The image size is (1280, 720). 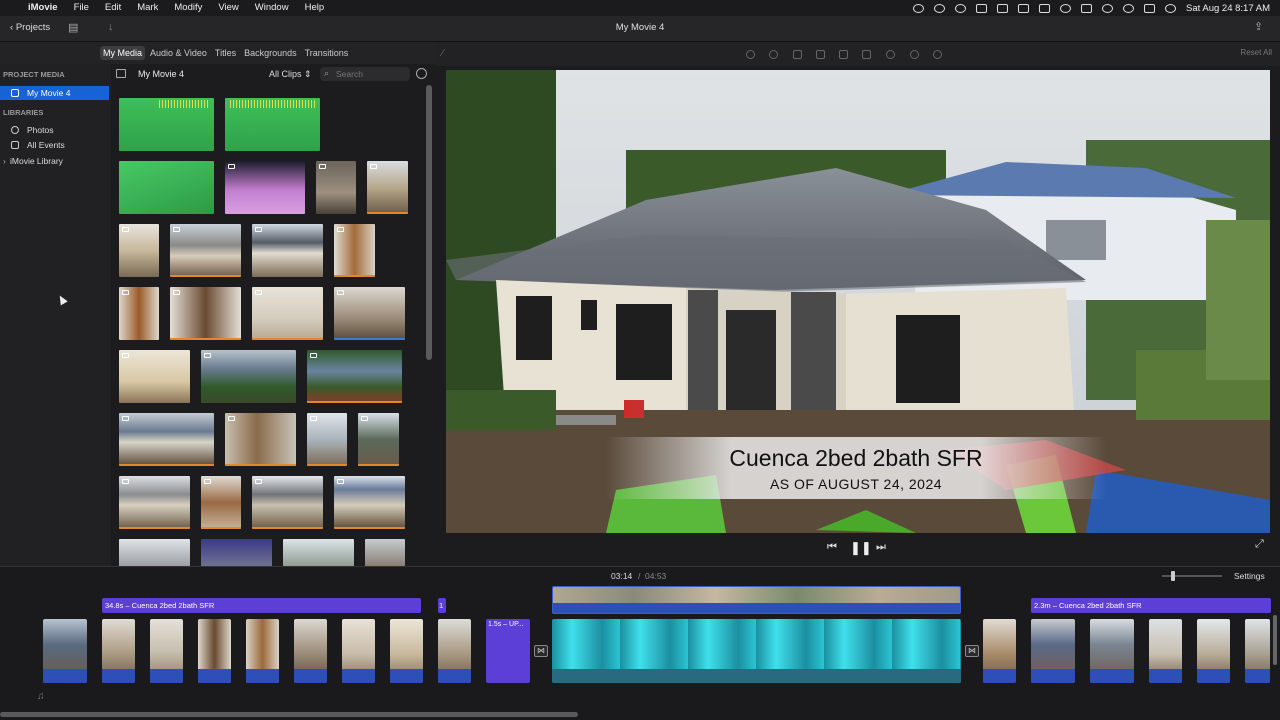 What do you see at coordinates (756, 651) in the screenshot?
I see `cyan-video-clip` at bounding box center [756, 651].